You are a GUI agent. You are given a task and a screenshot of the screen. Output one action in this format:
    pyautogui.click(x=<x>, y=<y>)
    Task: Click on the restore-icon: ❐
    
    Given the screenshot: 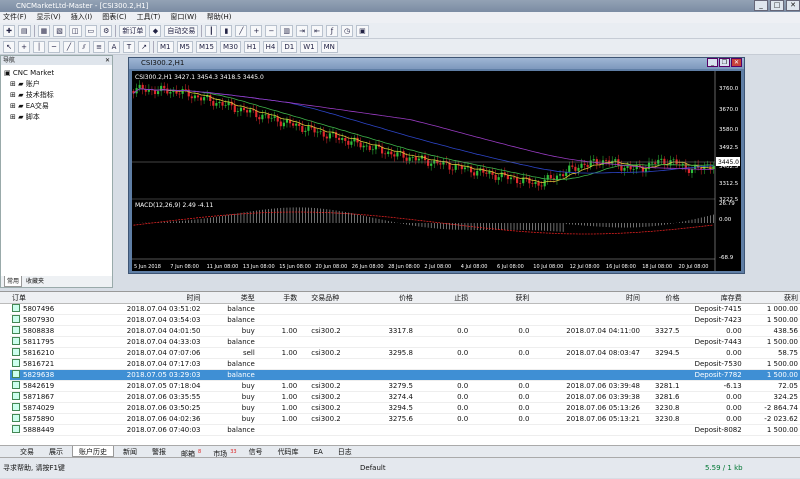 What is the action you would take?
    pyautogui.click(x=724, y=62)
    